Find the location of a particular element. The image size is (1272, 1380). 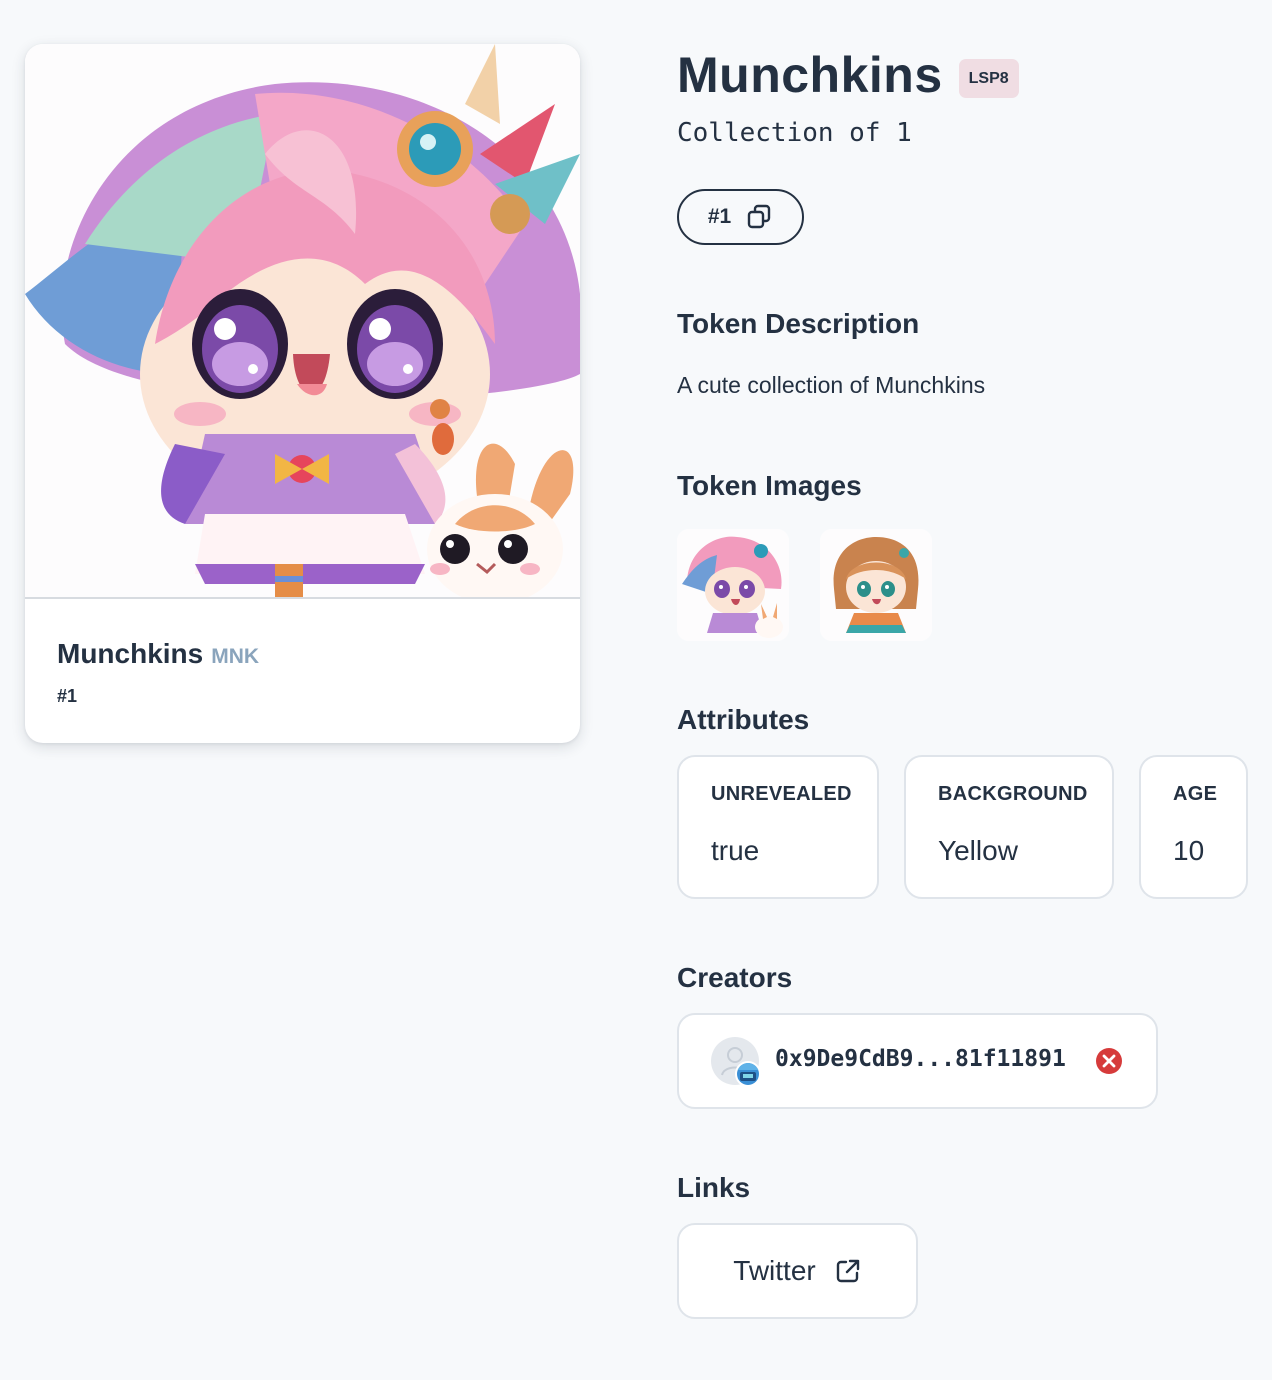

card-token-id: #1 is located at coordinates (67, 696).